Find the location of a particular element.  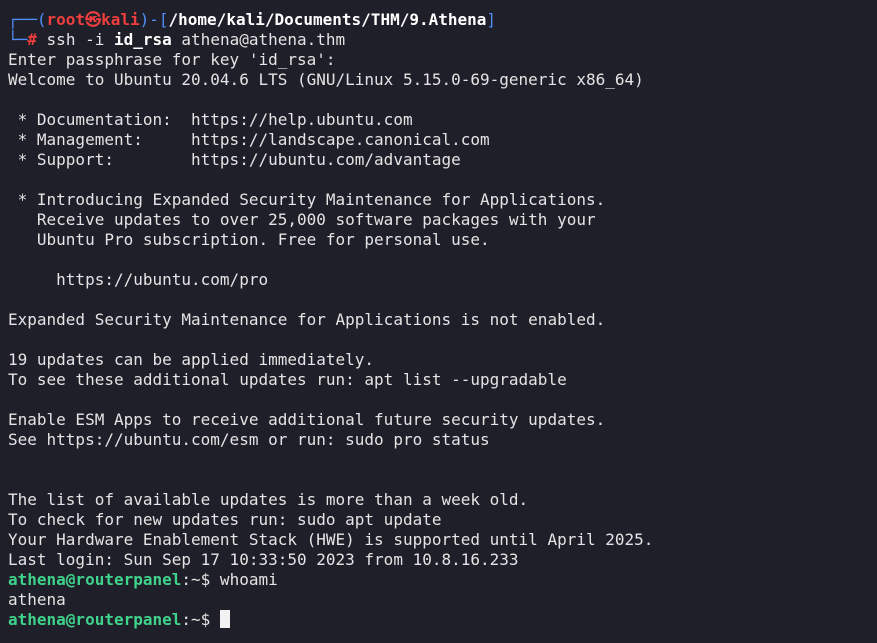

kali-prompt-line-2: └─# ssh -i id_rsa athena@athena.thm is located at coordinates (442, 40).